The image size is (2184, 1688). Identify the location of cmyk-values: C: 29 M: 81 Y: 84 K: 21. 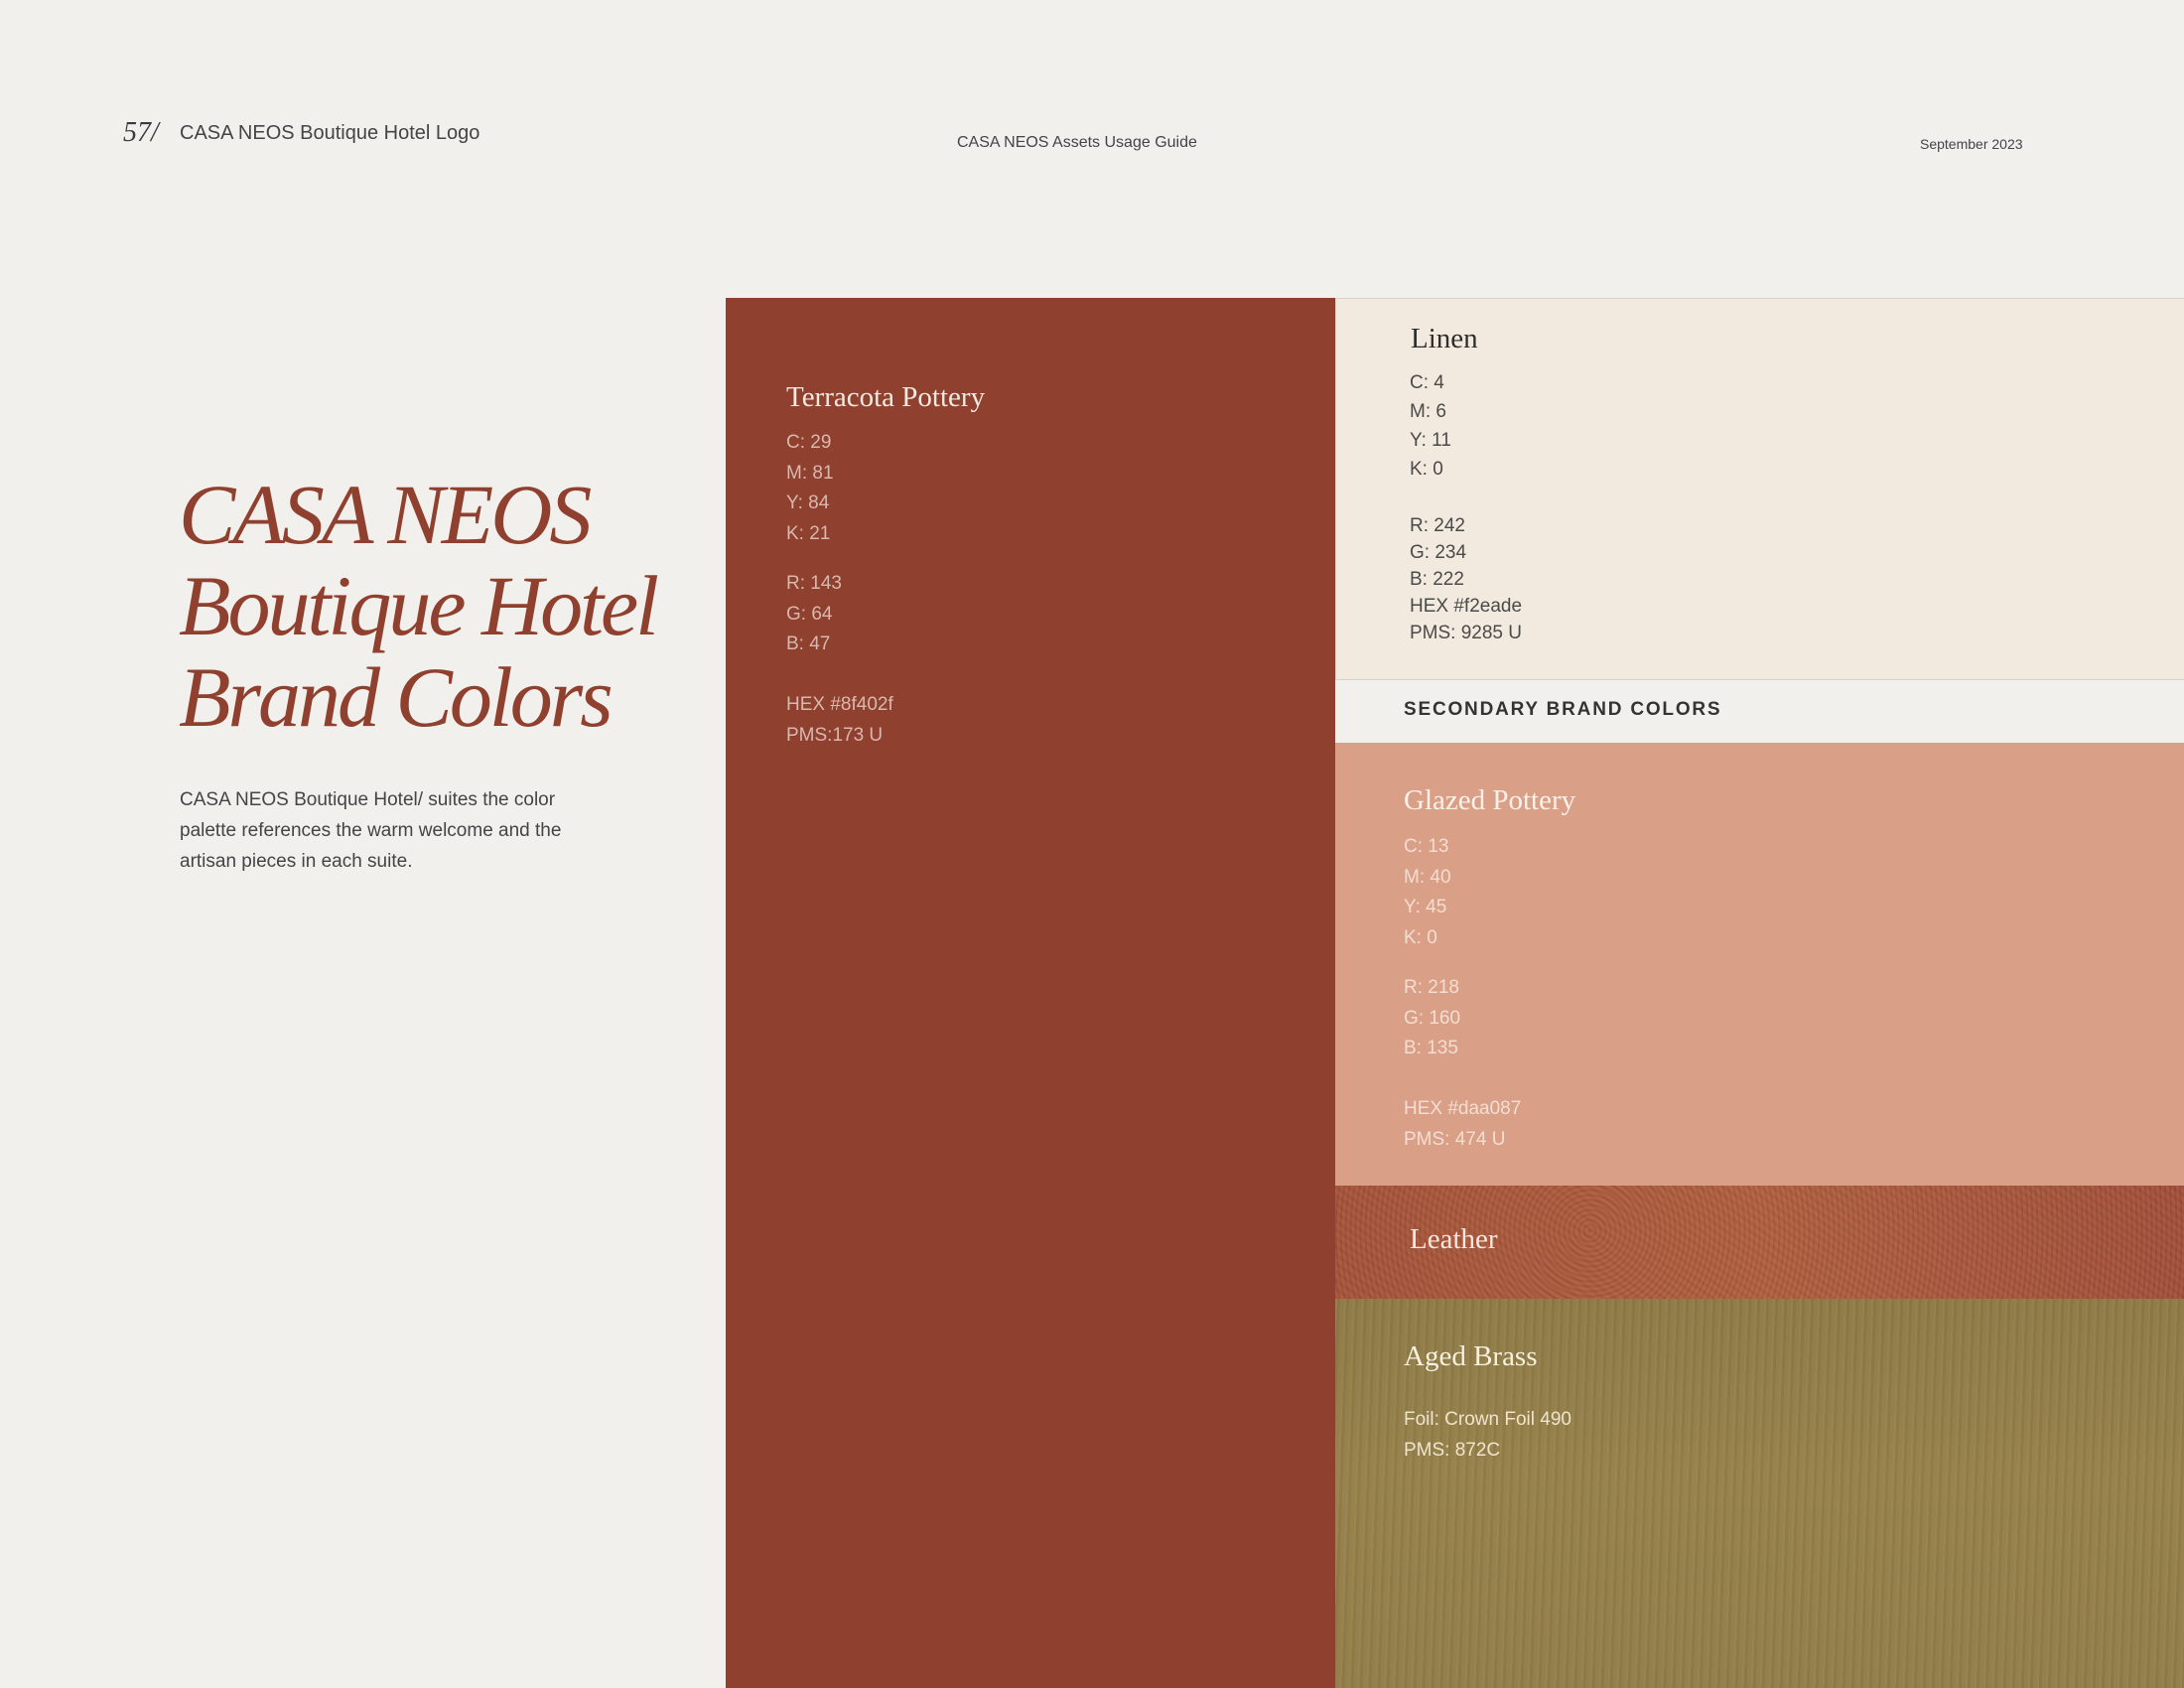
(810, 488).